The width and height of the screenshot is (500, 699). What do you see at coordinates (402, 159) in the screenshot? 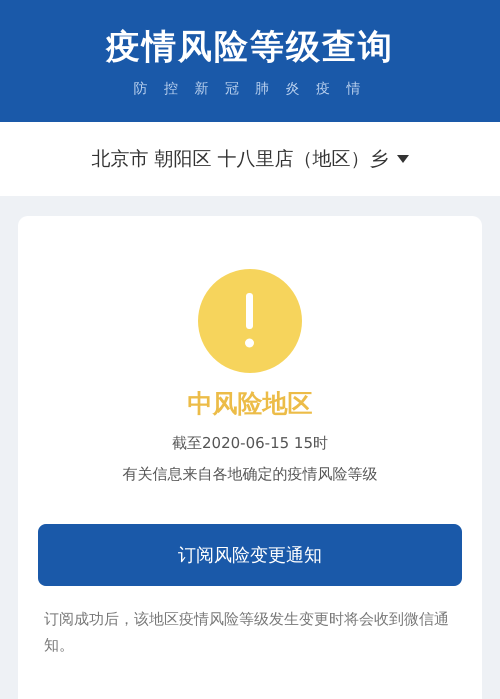
I see `caret-icon` at bounding box center [402, 159].